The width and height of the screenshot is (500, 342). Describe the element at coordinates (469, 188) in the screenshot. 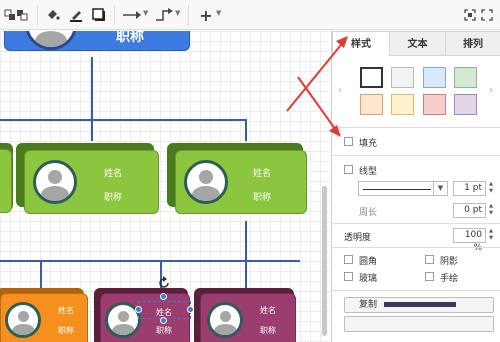

I see `line-width-input: 1 pt` at that location.